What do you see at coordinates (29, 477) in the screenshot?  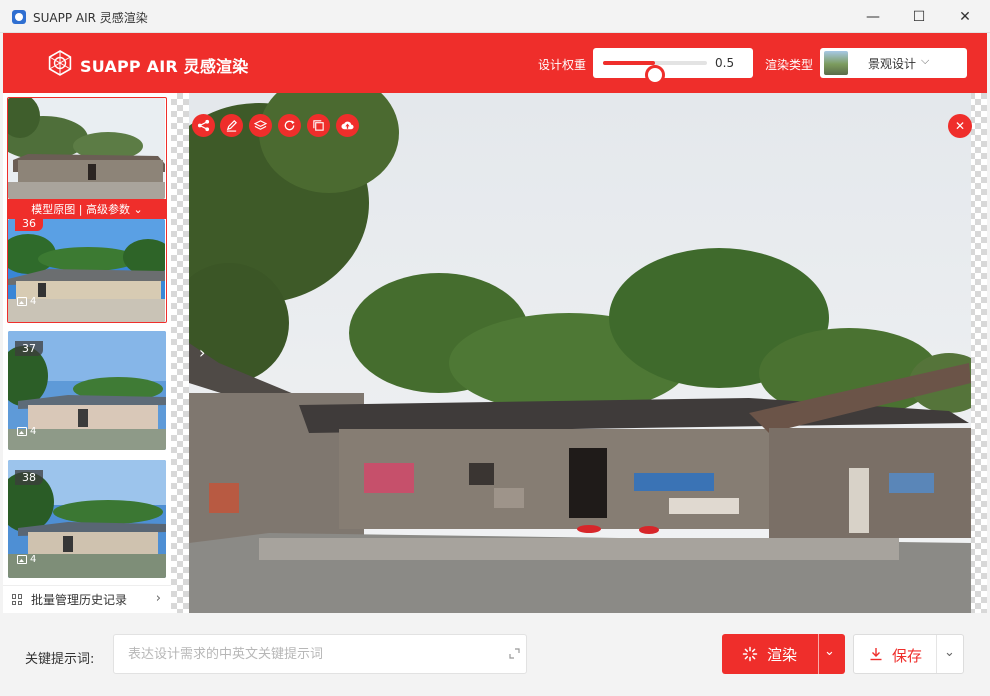 I see `history-number-badge: 38` at bounding box center [29, 477].